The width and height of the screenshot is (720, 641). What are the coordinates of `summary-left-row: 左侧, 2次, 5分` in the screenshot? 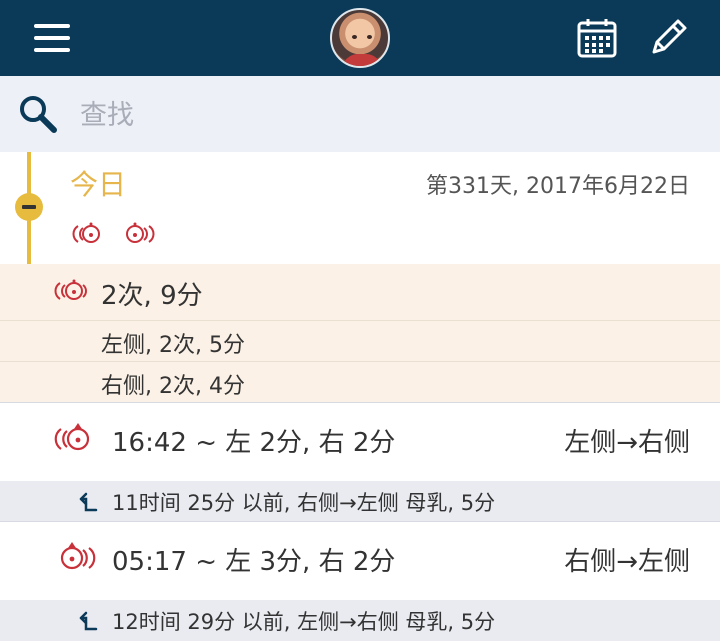 It's located at (360, 341).